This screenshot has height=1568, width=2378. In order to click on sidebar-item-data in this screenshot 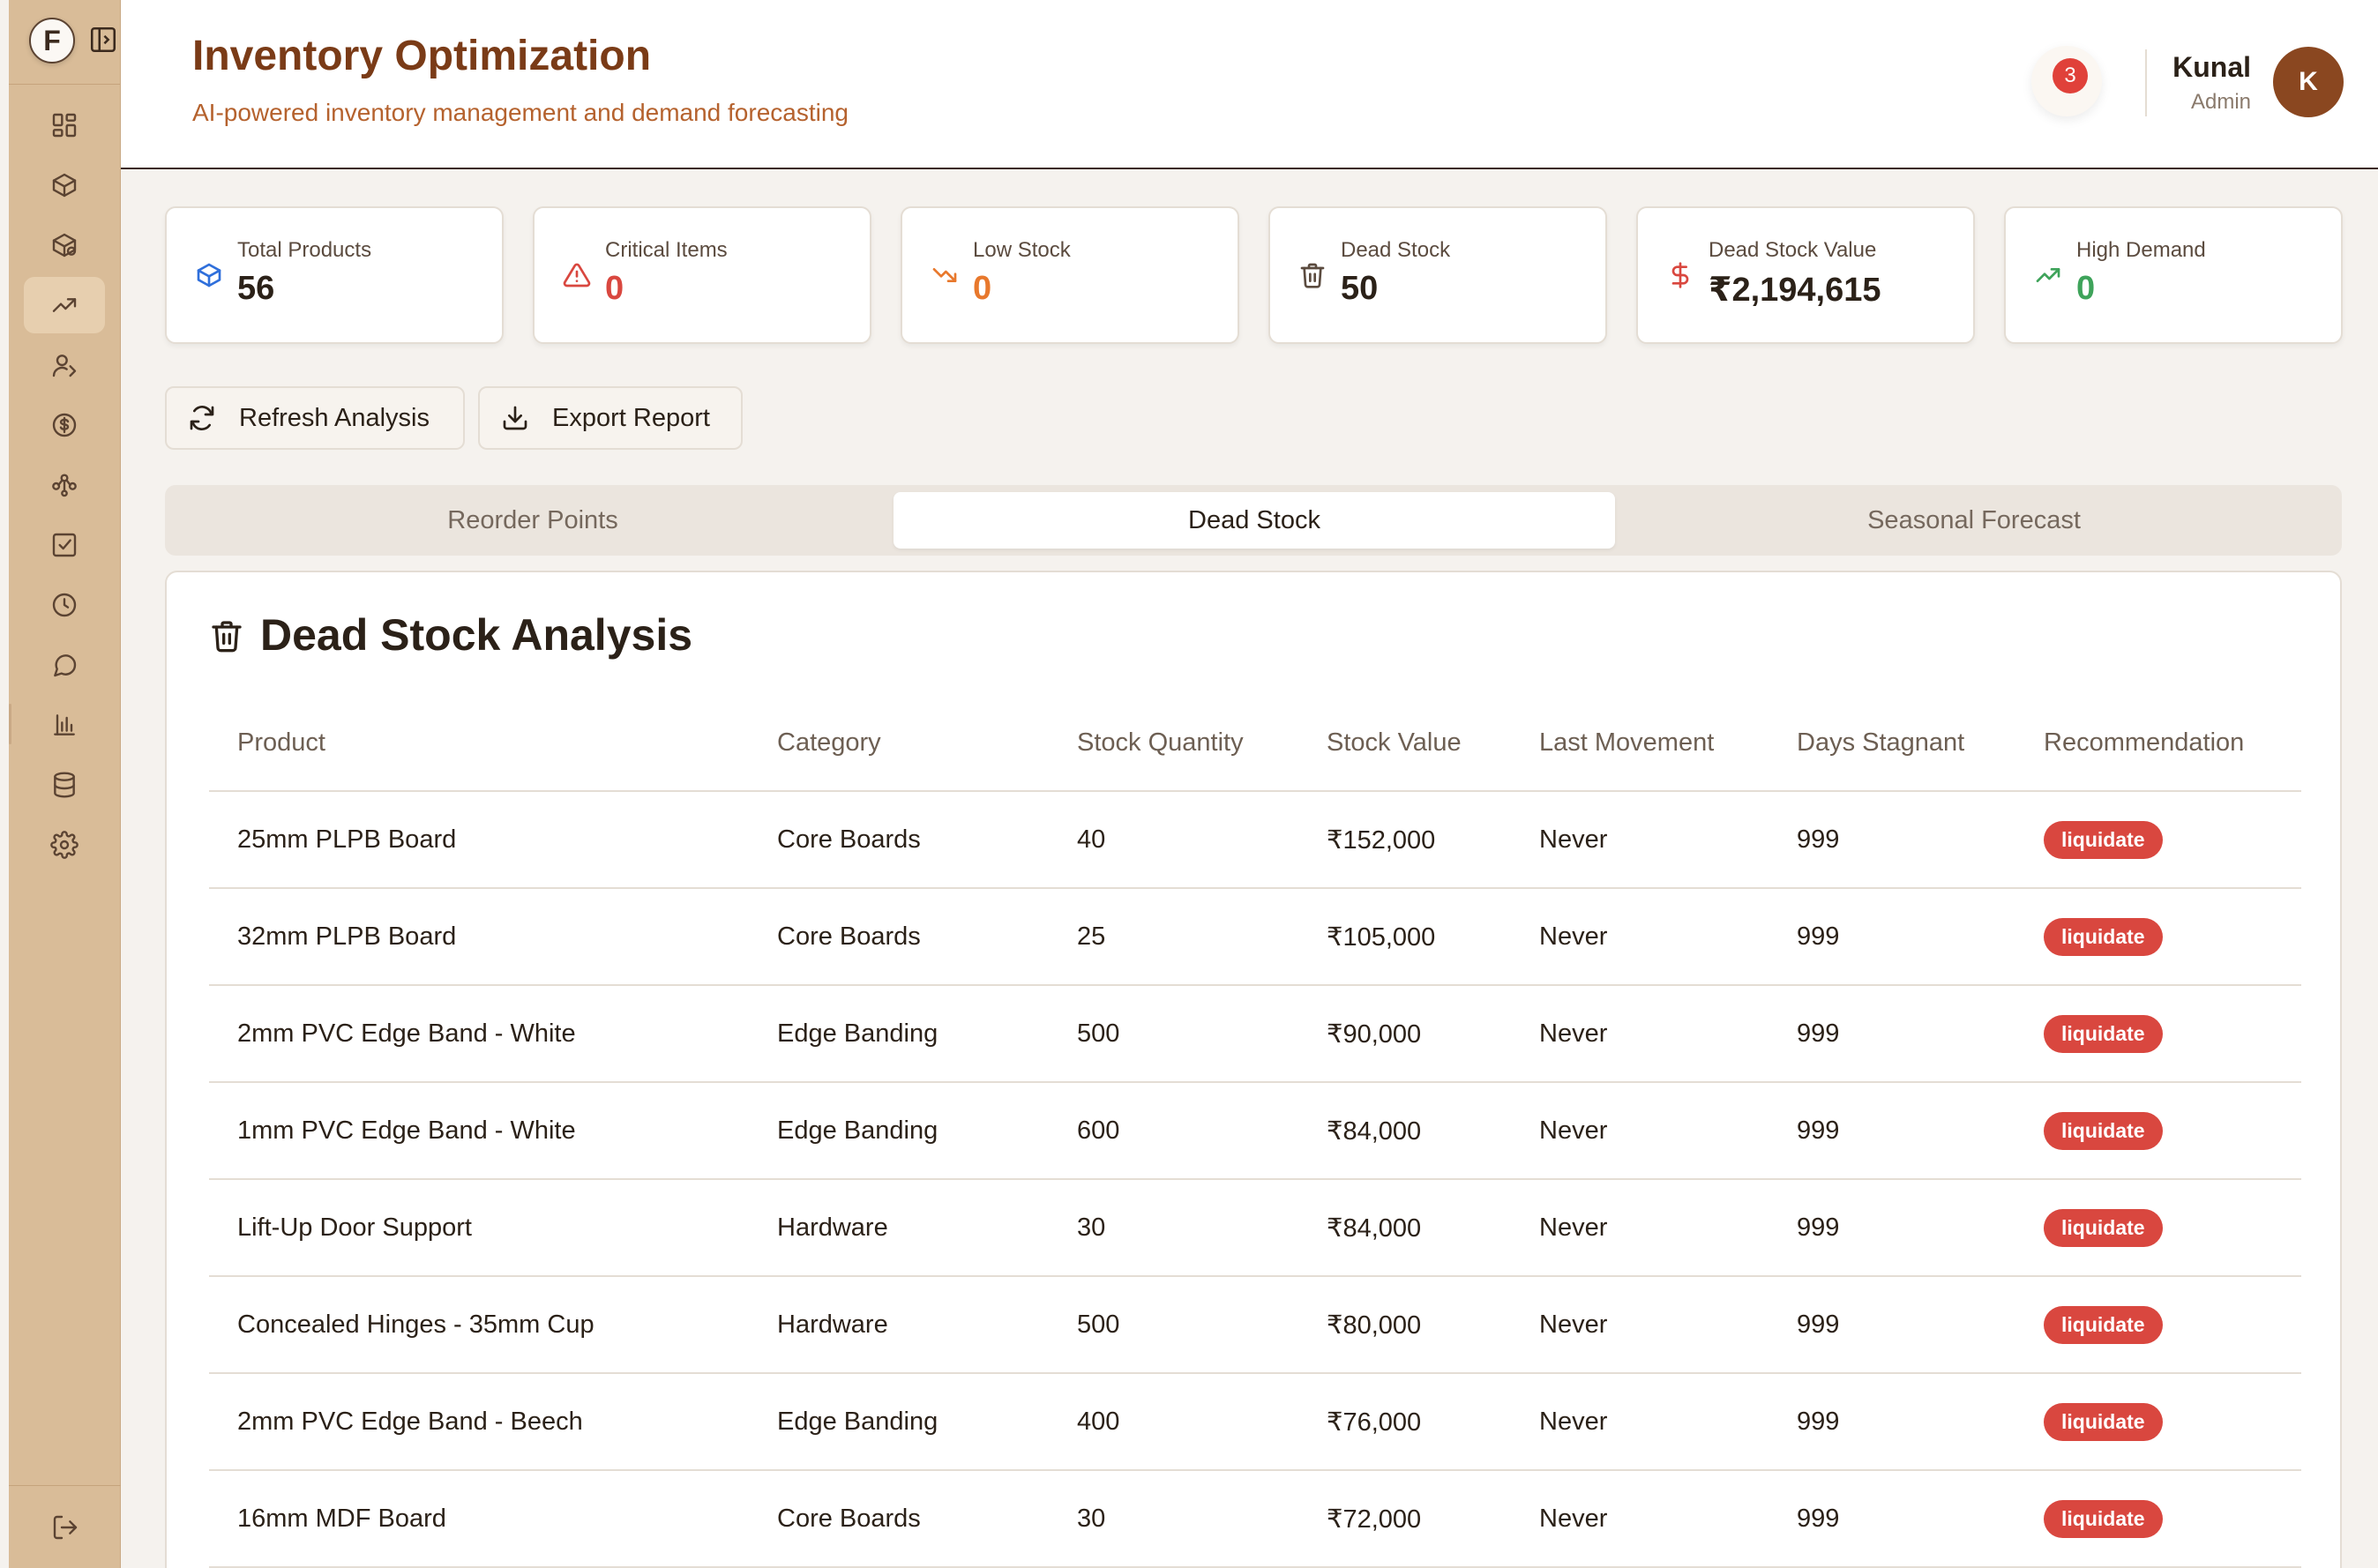, I will do `click(64, 785)`.